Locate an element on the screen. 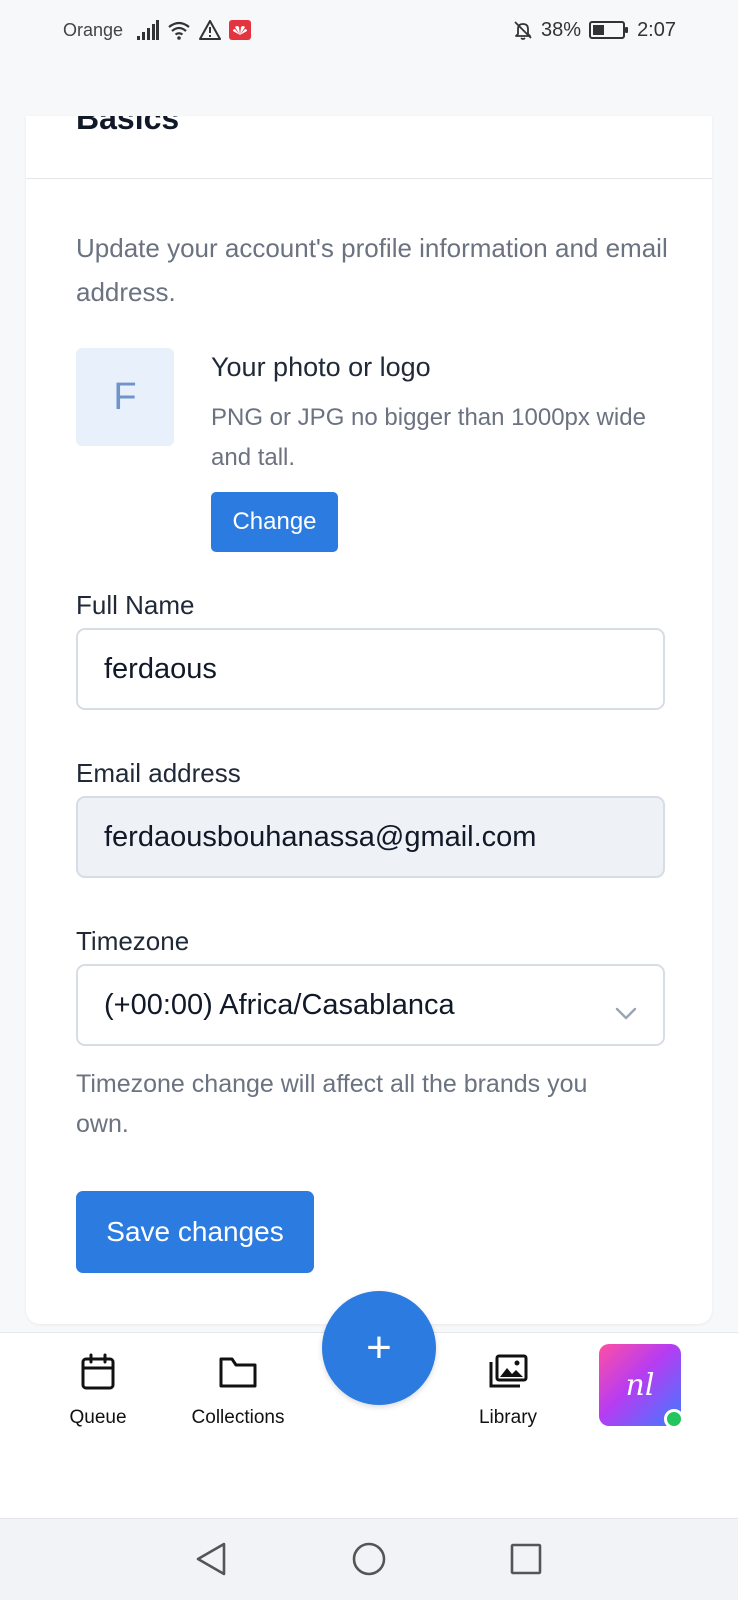 The height and width of the screenshot is (1600, 738). full-name-field: ferdaous is located at coordinates (370, 669).